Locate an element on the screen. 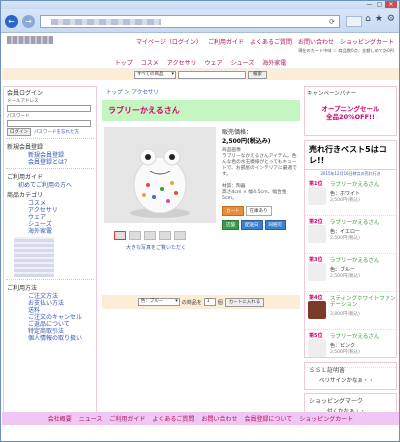  howto-link: 送料 is located at coordinates (62, 310).